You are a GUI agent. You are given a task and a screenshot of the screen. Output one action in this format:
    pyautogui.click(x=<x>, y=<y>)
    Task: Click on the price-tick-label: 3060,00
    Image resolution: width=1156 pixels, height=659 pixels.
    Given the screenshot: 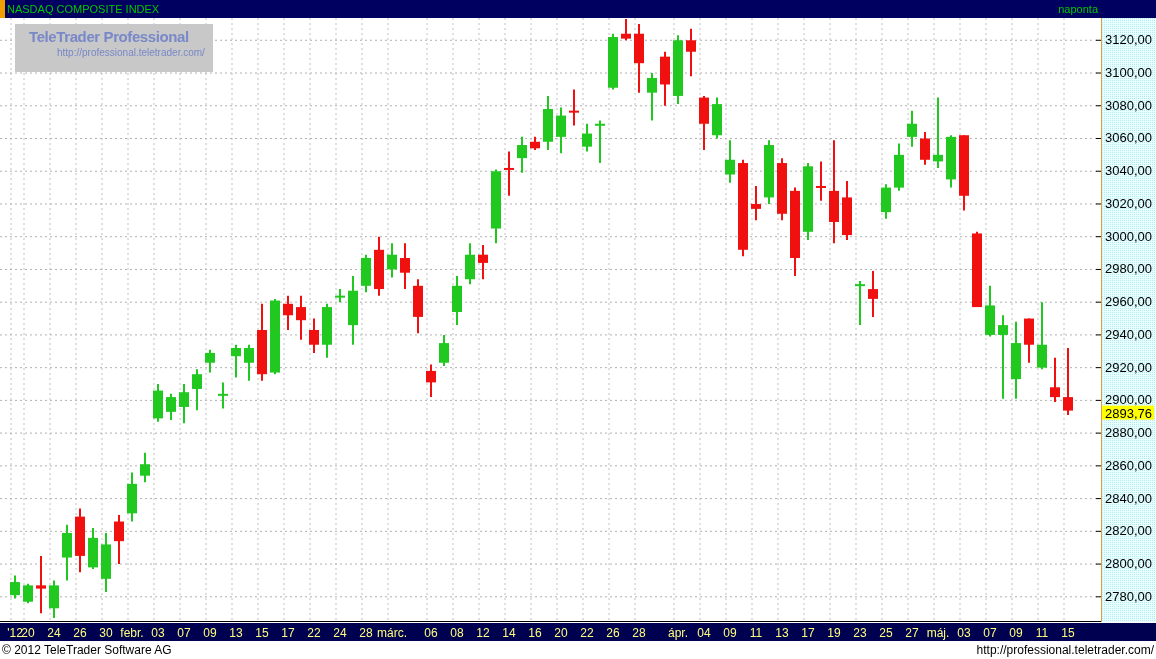 What is the action you would take?
    pyautogui.click(x=1128, y=138)
    